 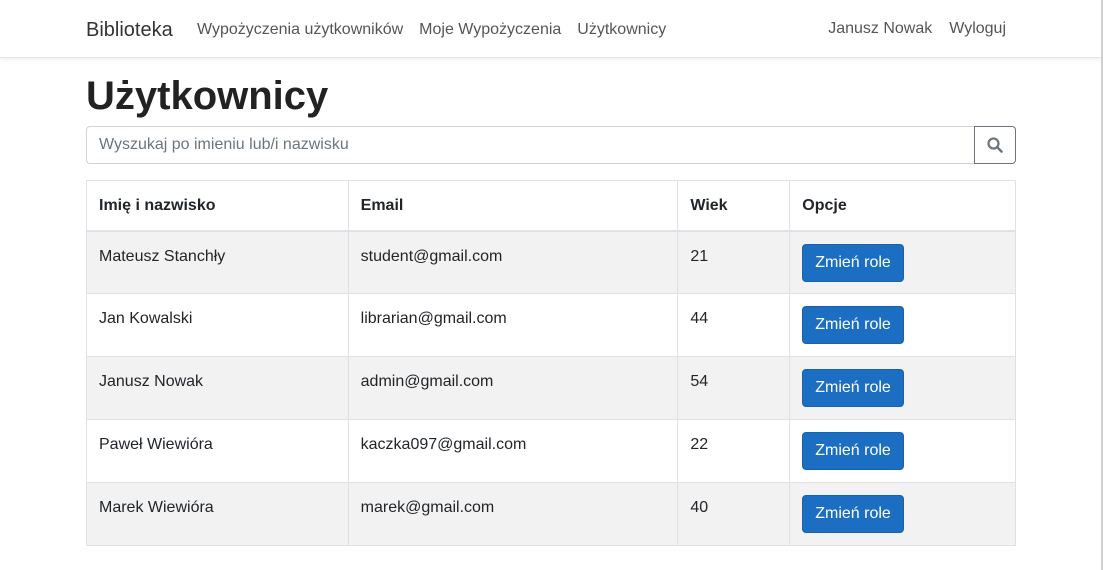 I want to click on search-icon, so click(x=995, y=145).